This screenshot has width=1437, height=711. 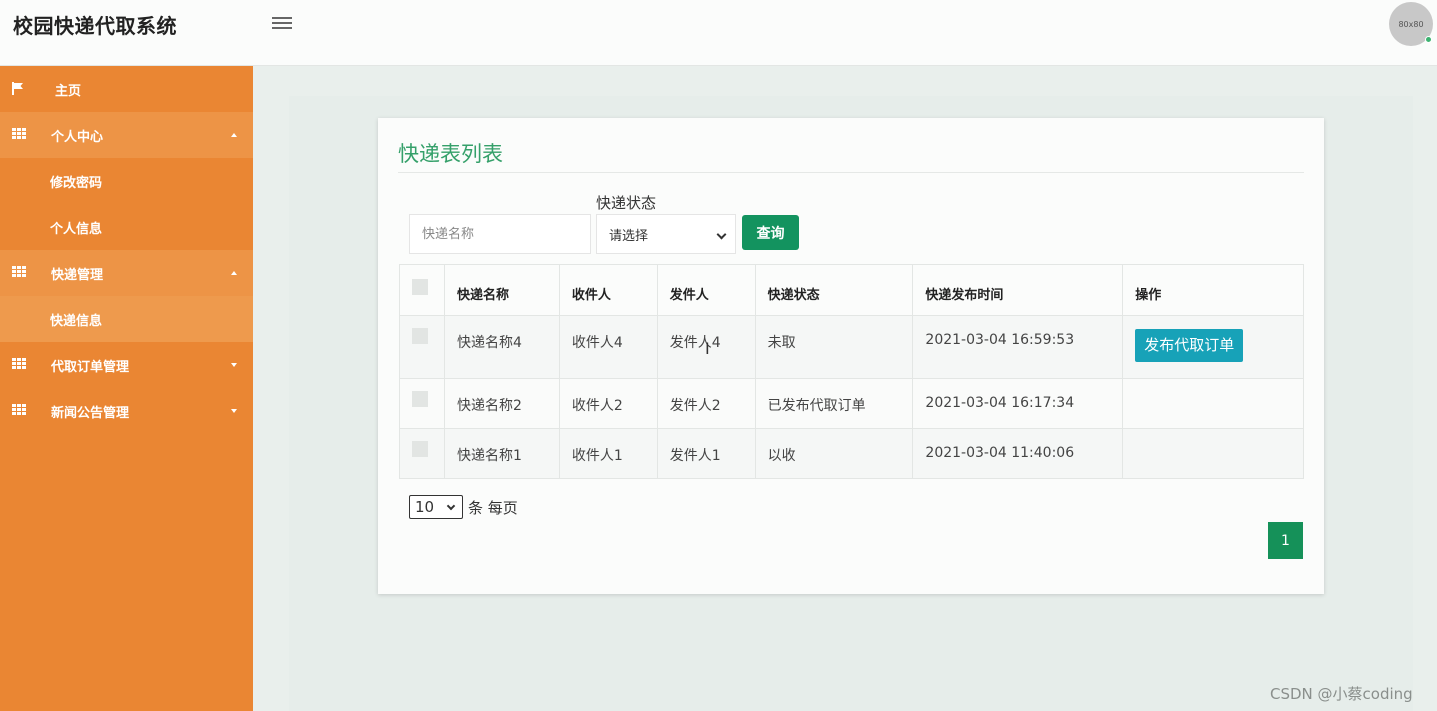 I want to click on select-all-cell, so click(x=422, y=290).